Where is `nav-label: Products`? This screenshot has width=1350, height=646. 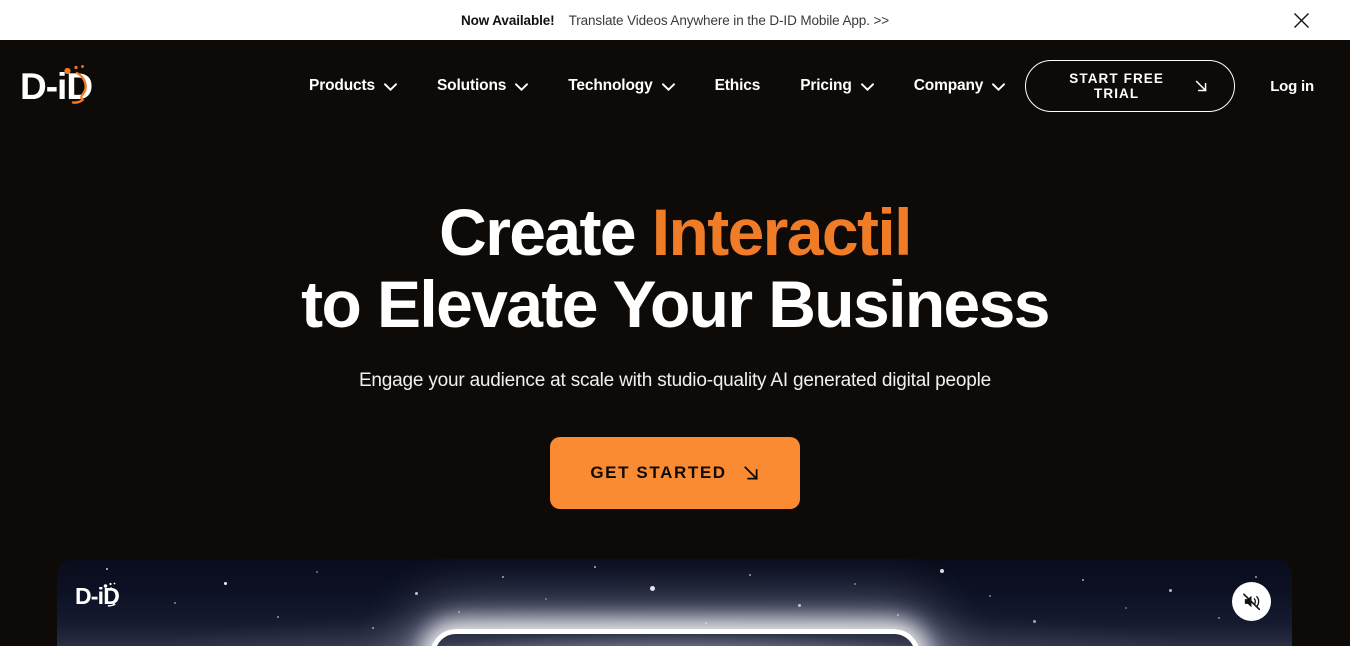 nav-label: Products is located at coordinates (342, 85).